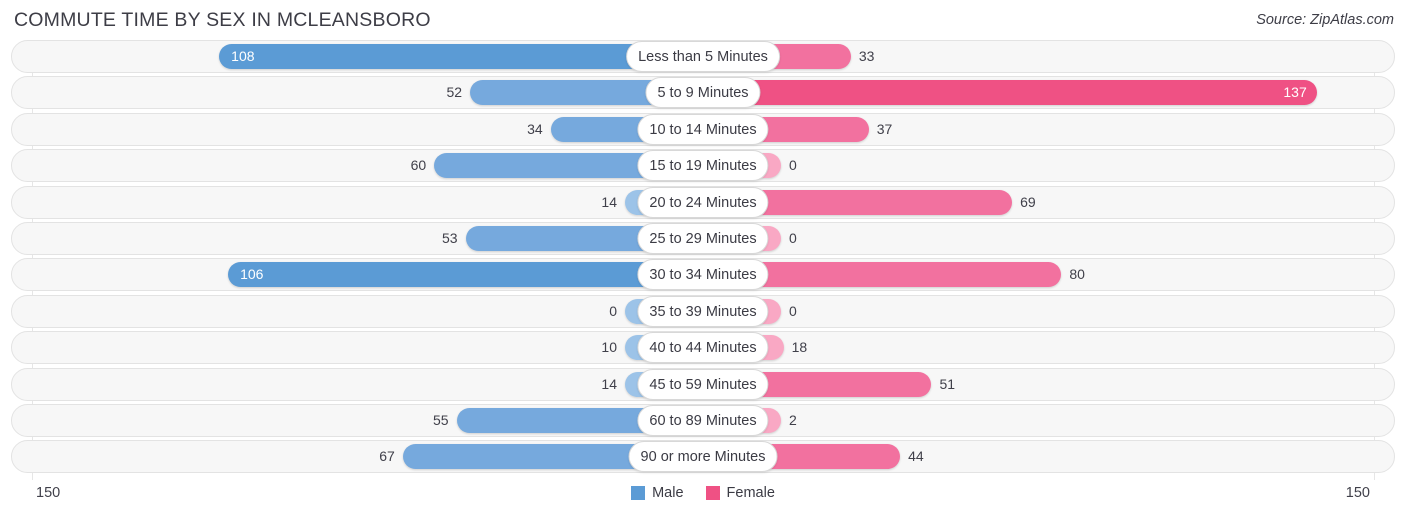  What do you see at coordinates (1295, 92) in the screenshot?
I see `bar-value-female: 137` at bounding box center [1295, 92].